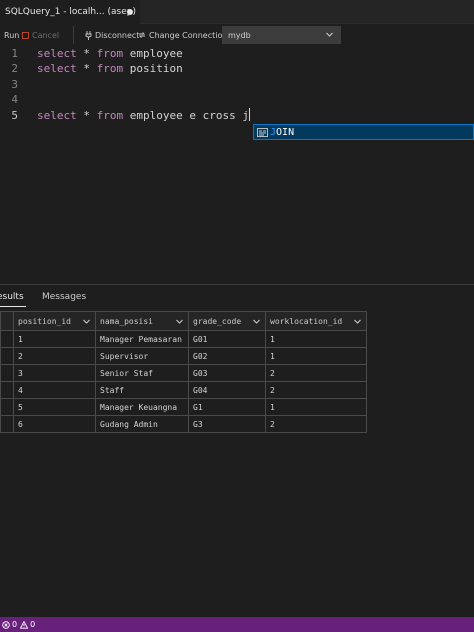 The height and width of the screenshot is (632, 474). Describe the element at coordinates (14, 53) in the screenshot. I see `line-number: 1` at that location.